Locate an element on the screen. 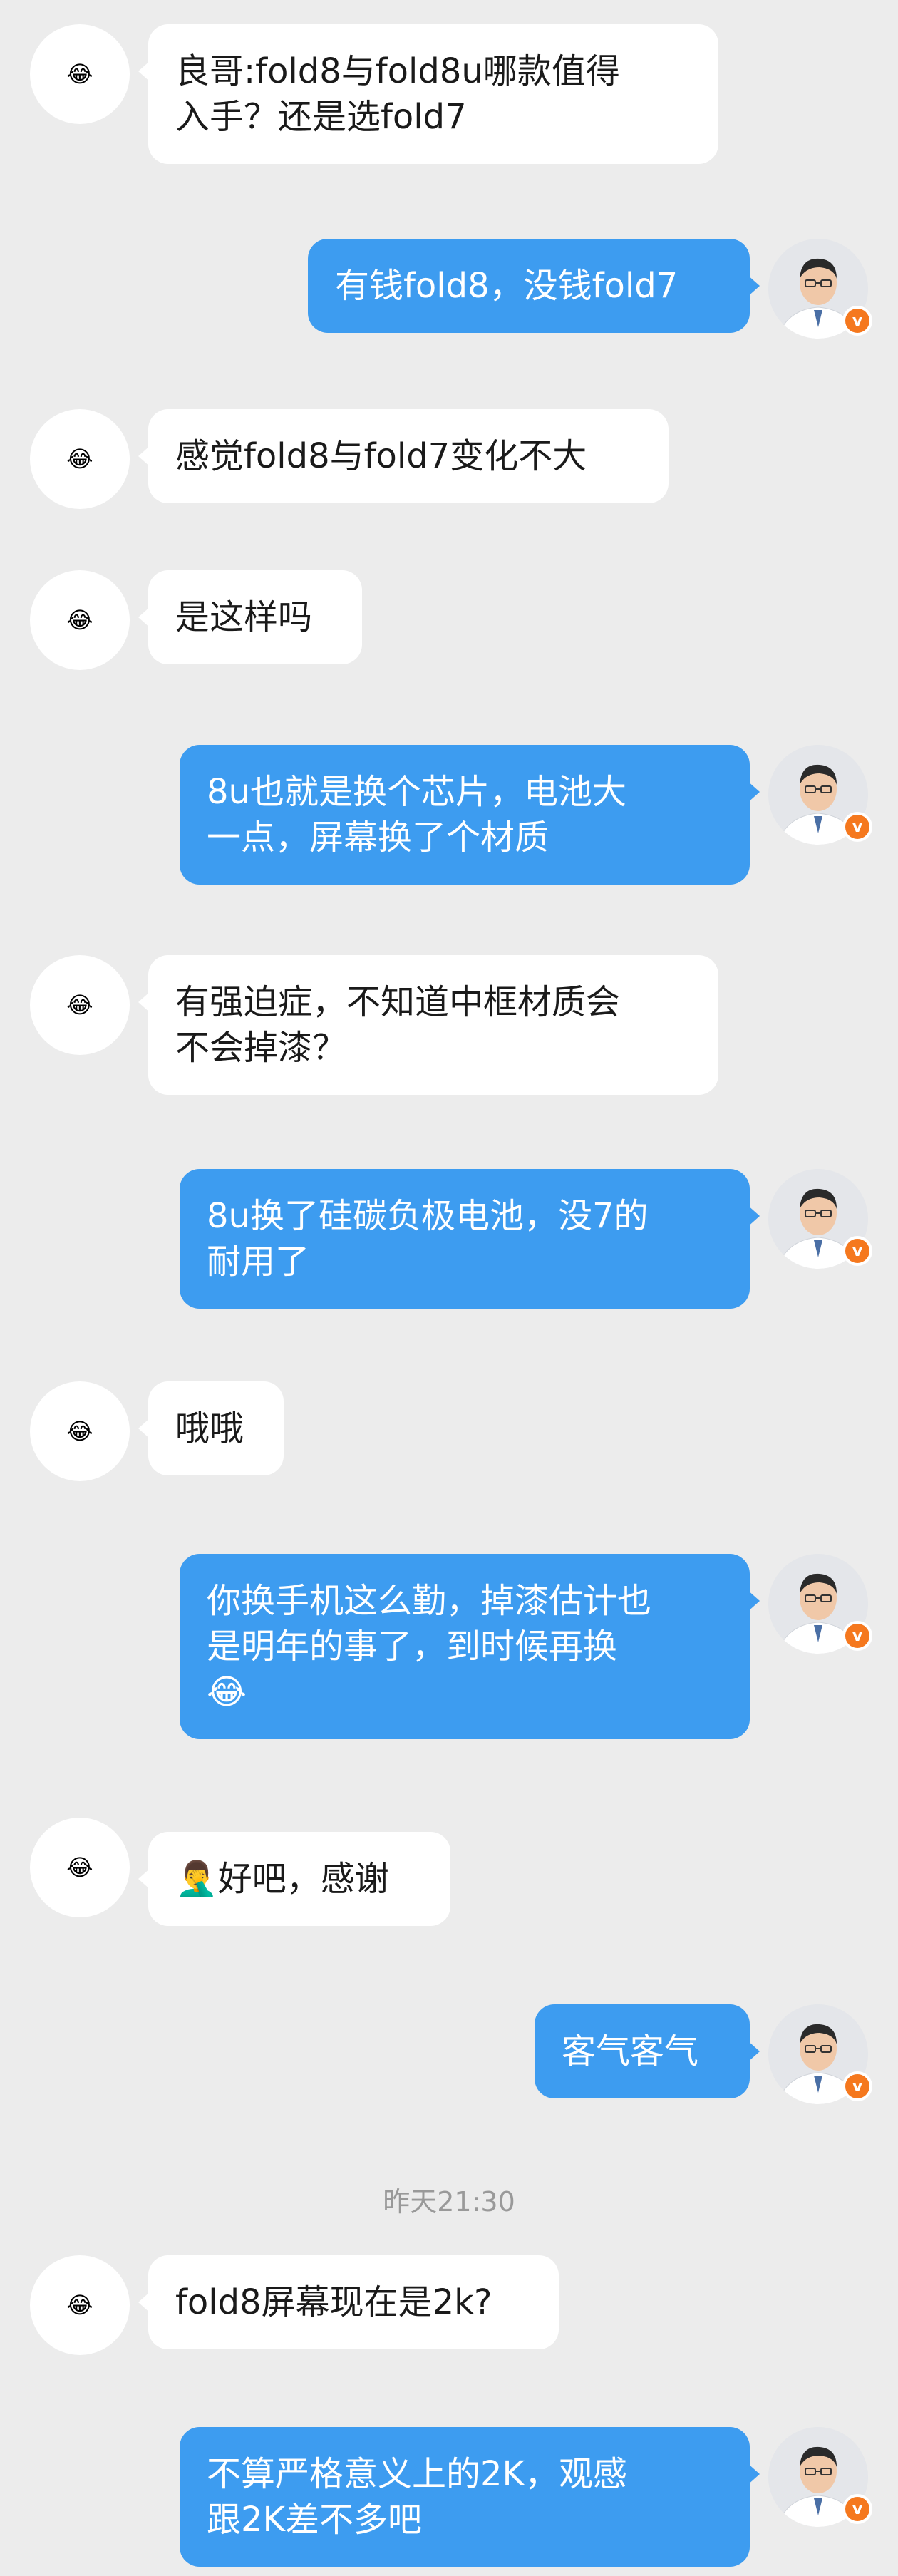  incoming-message: 🤦‍♂️好吧，感谢 is located at coordinates (294, 1879).